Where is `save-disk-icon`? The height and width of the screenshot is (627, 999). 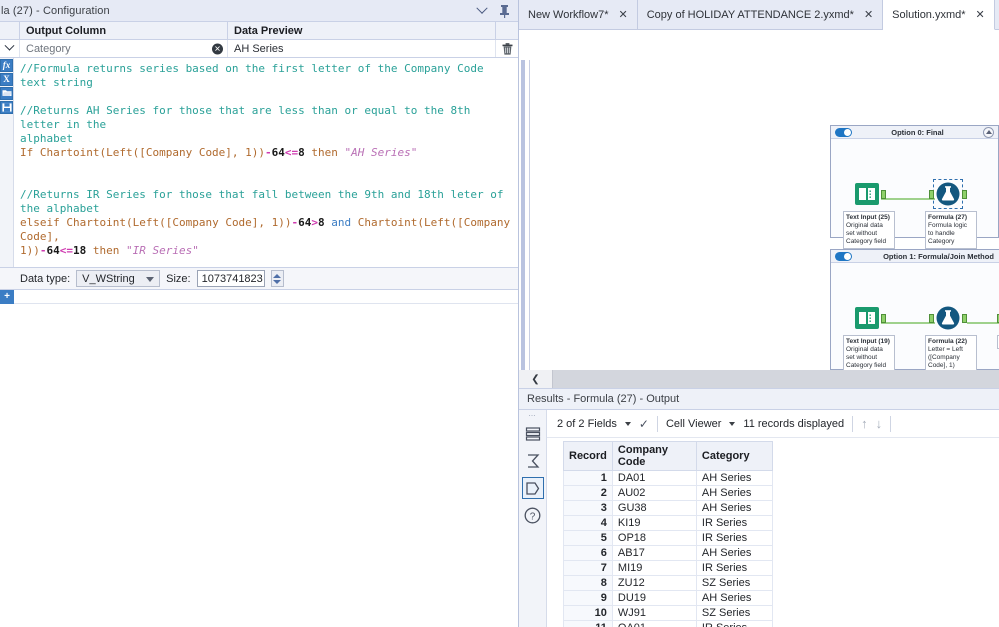 save-disk-icon is located at coordinates (6, 107).